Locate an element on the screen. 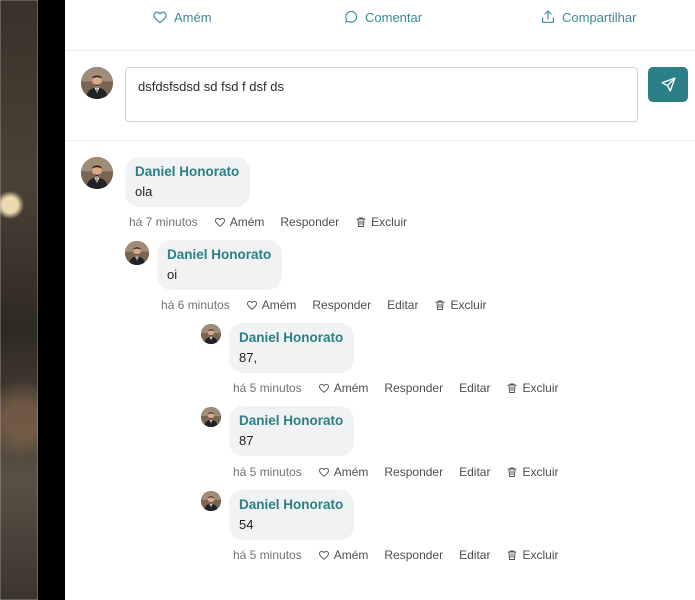 Image resolution: width=695 pixels, height=600 pixels. send-icon is located at coordinates (668, 84).